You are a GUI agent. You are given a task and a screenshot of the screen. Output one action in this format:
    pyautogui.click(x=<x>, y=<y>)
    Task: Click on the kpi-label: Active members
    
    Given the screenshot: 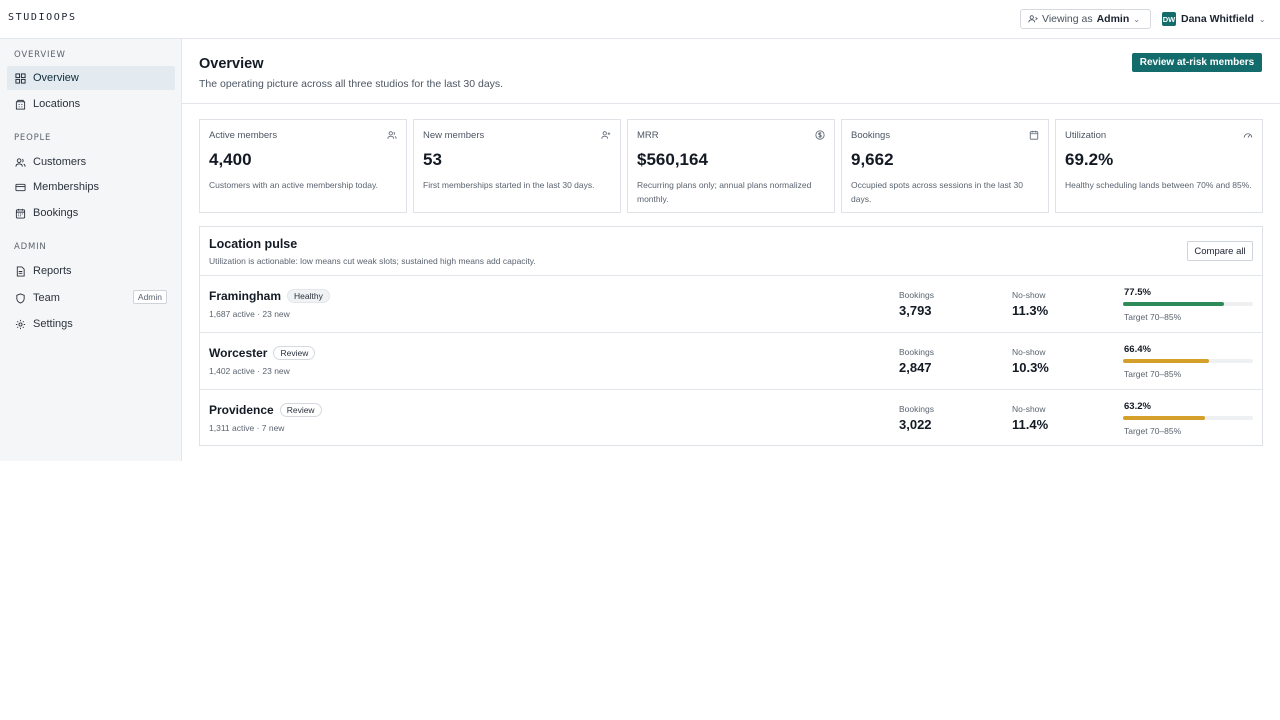 What is the action you would take?
    pyautogui.click(x=243, y=135)
    